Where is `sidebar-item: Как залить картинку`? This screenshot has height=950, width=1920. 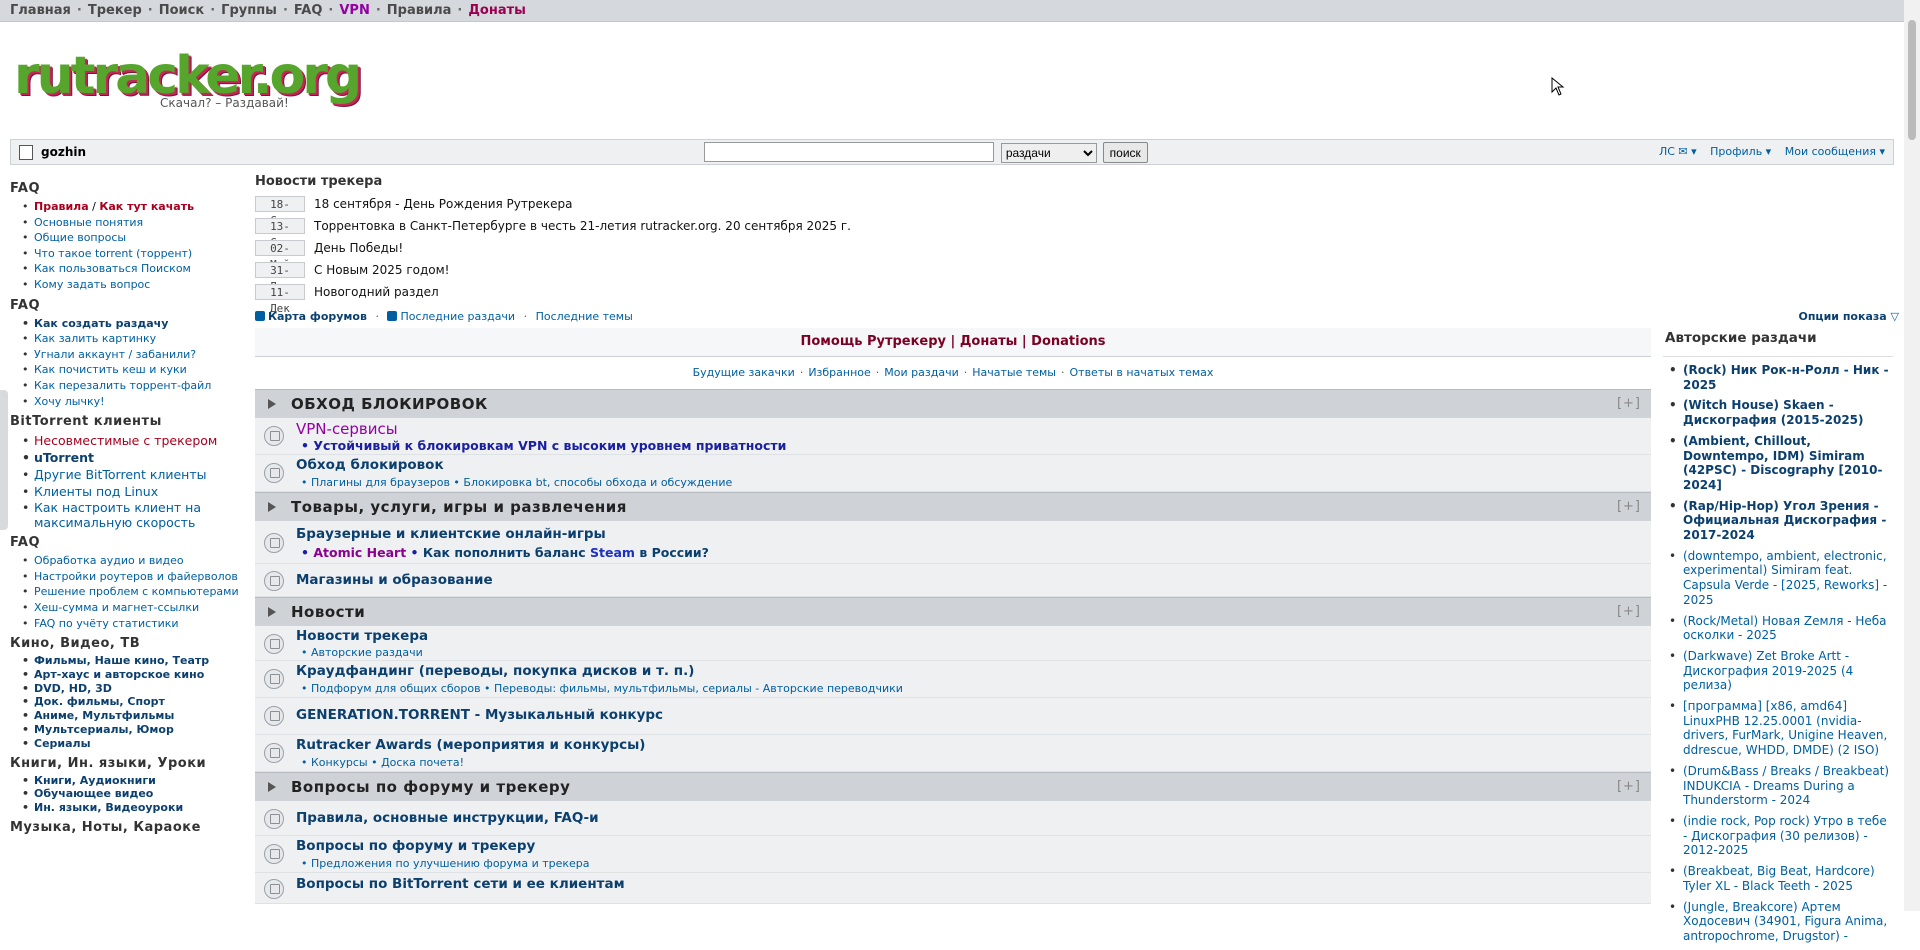 sidebar-item: Как залить картинку is located at coordinates (133, 339).